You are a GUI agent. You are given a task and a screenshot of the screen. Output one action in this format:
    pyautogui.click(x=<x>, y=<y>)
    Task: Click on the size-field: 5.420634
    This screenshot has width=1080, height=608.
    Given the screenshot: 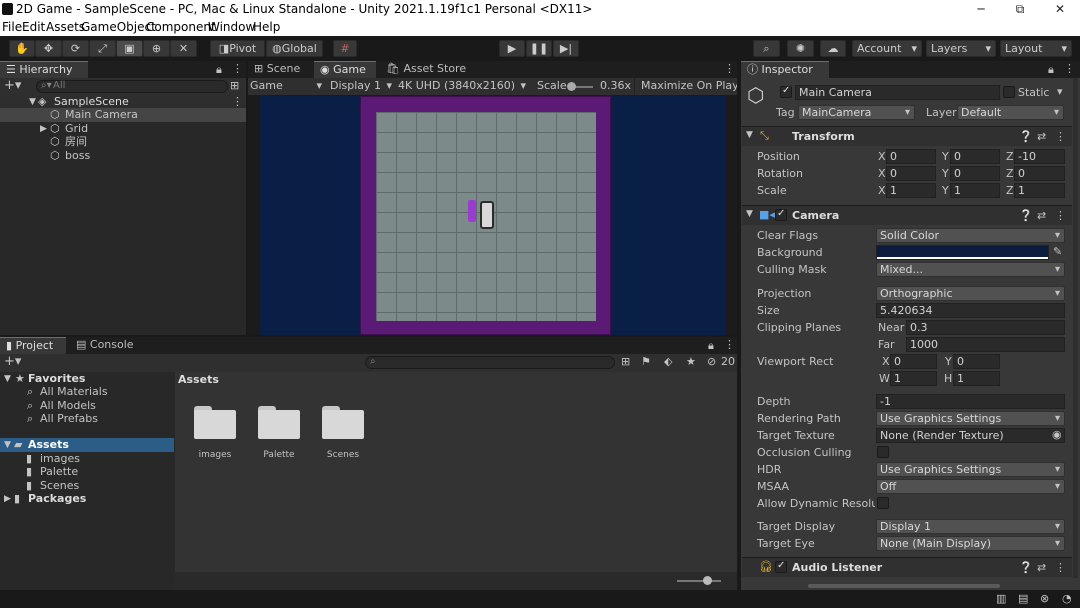 What is the action you would take?
    pyautogui.click(x=970, y=310)
    